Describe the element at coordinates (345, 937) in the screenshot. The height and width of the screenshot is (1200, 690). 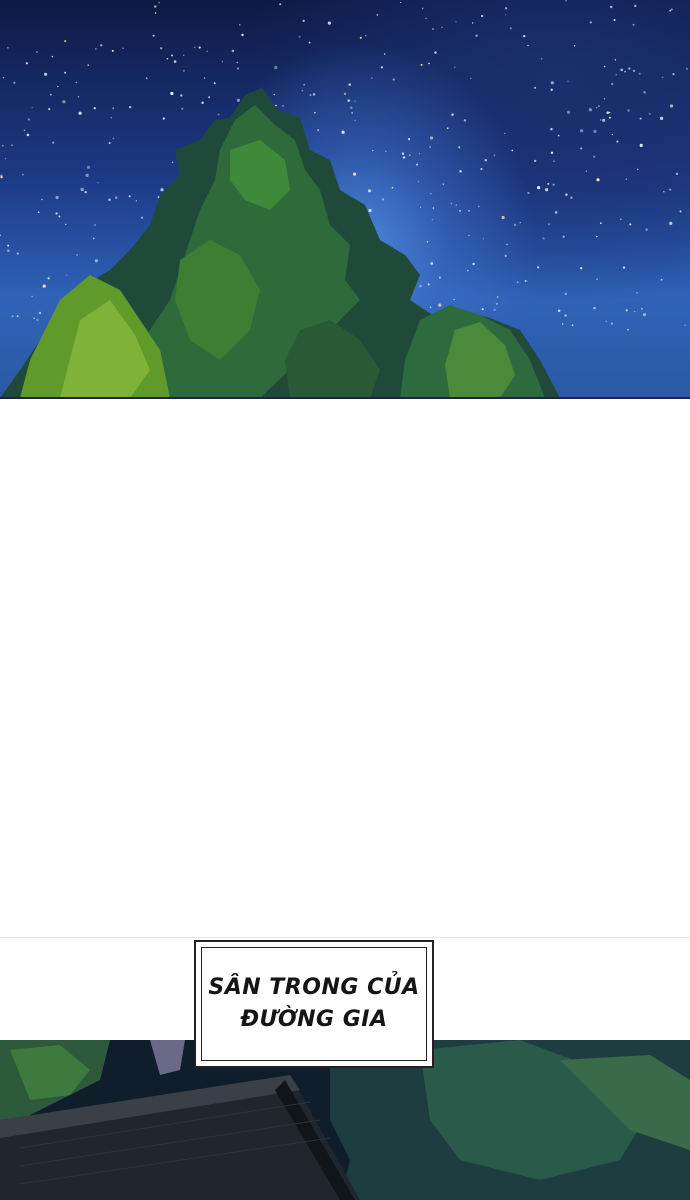
I see `gutter-divider` at that location.